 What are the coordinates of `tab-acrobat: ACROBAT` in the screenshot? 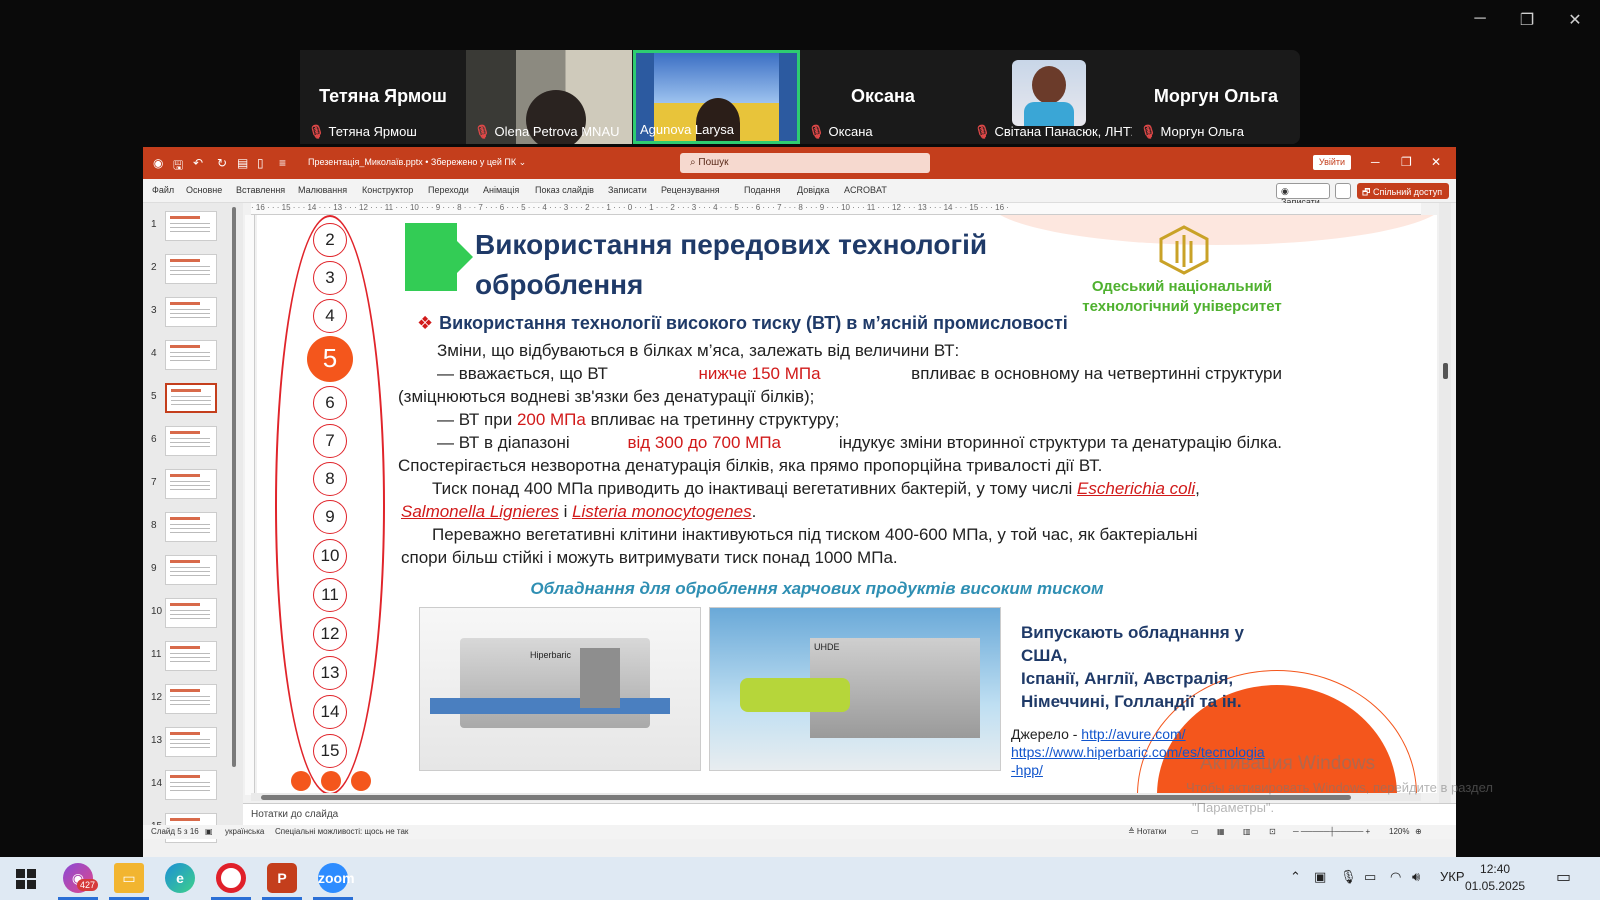 It's located at (865, 190).